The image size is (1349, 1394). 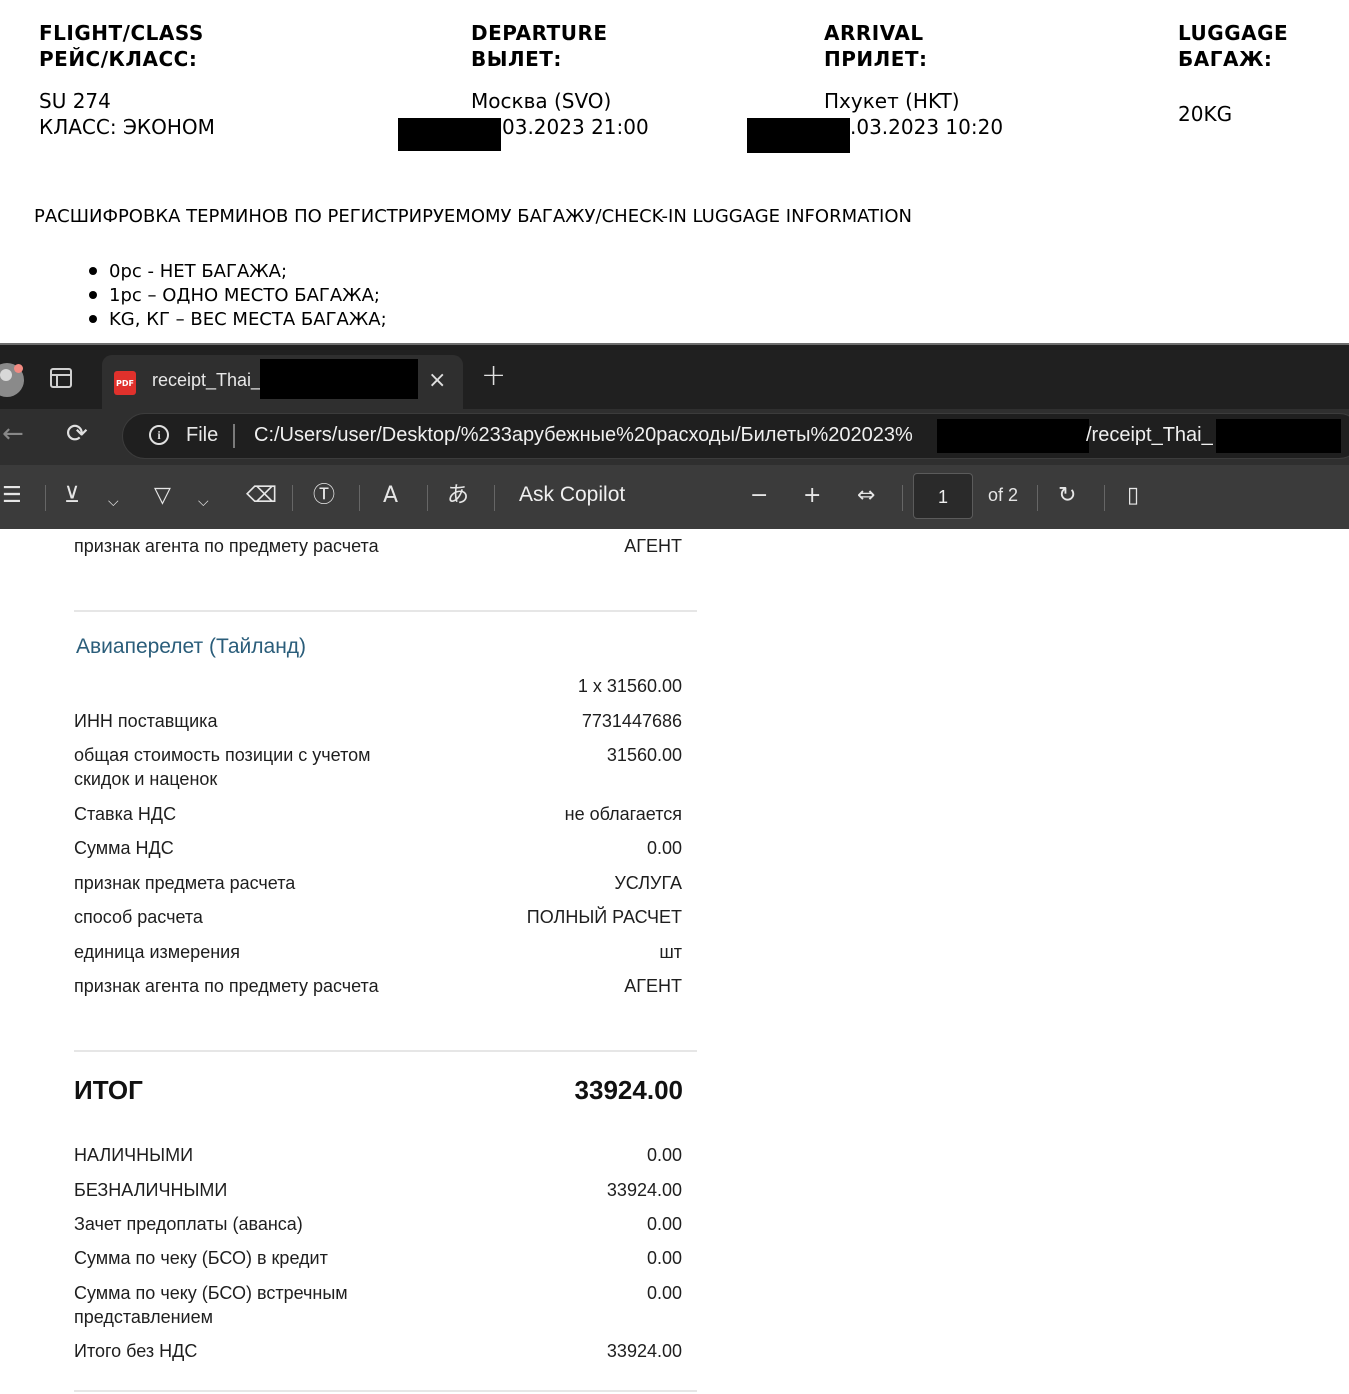 I want to click on section-title: Авиаперелет (Тайланд), so click(x=191, y=646).